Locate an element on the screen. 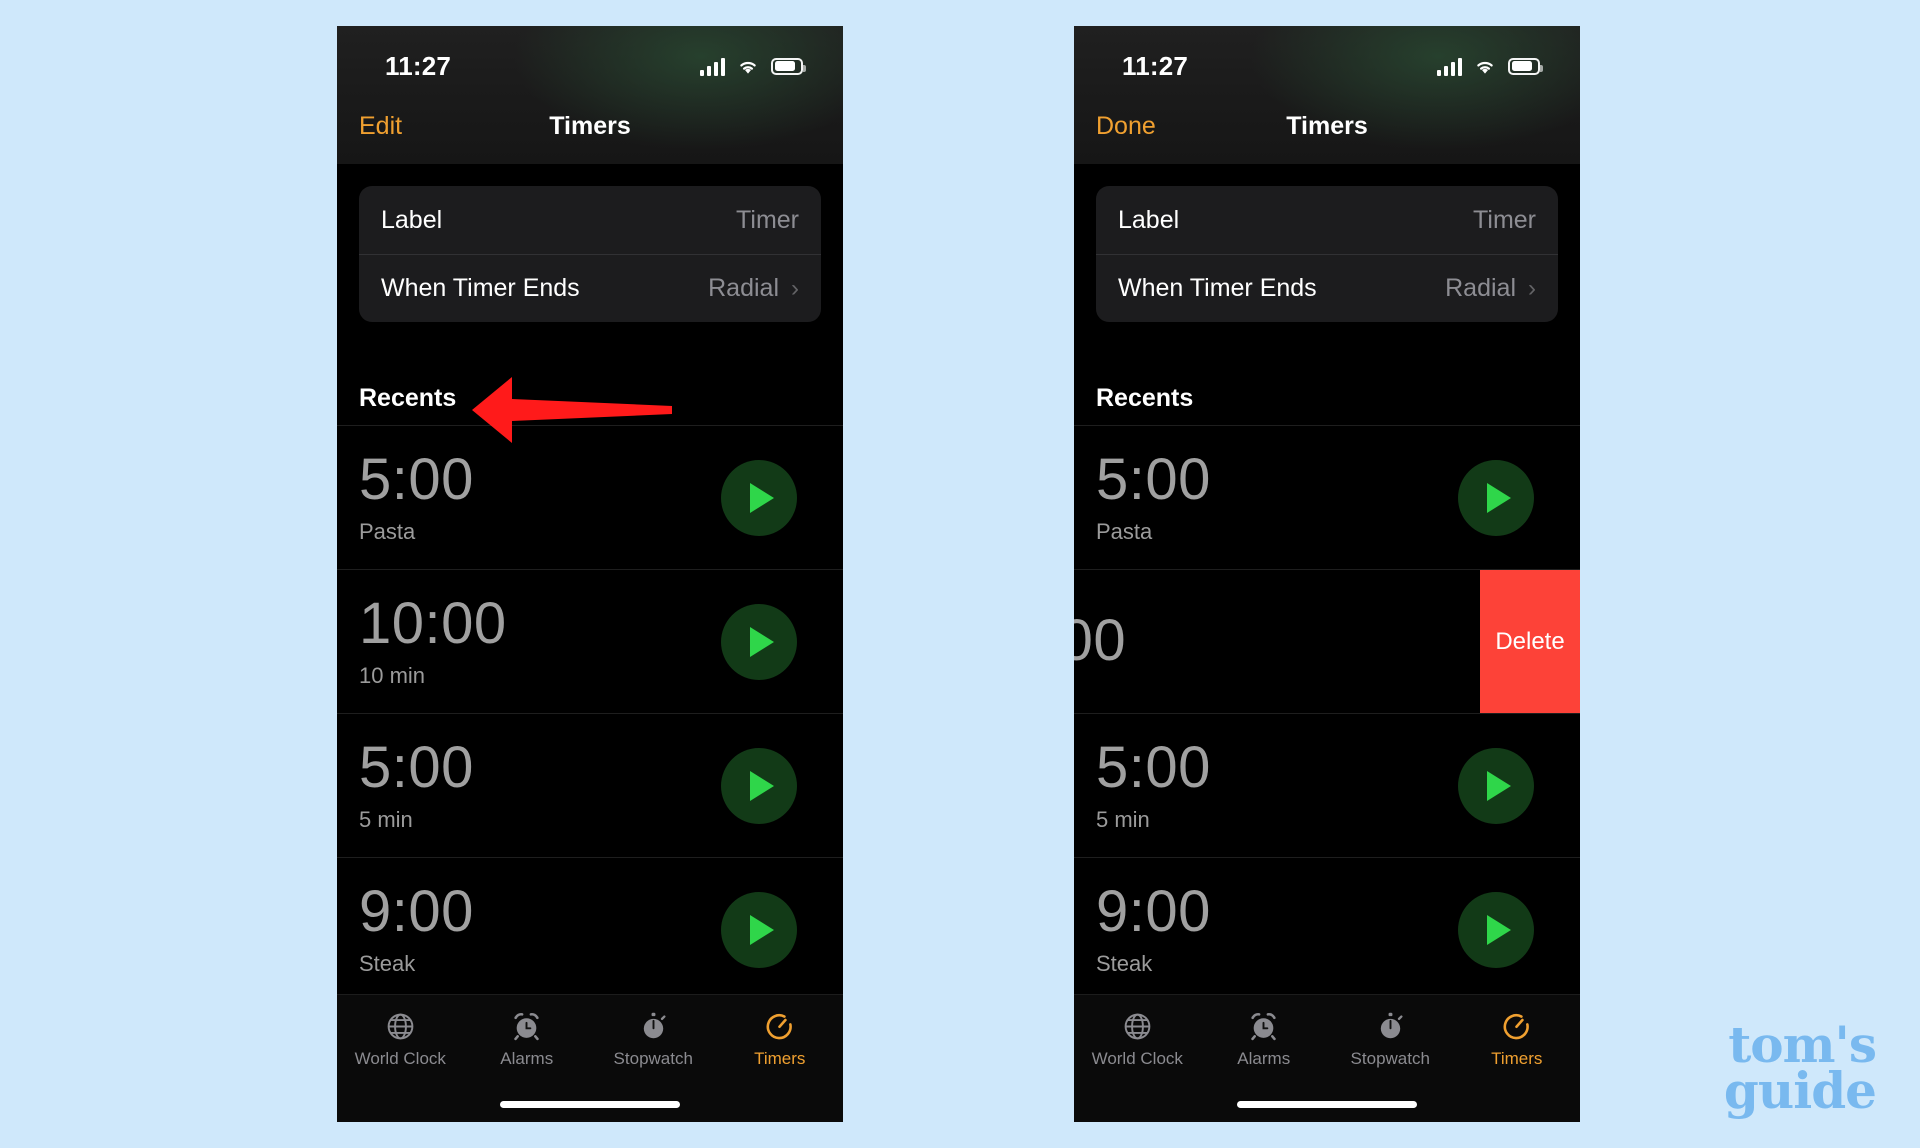 This screenshot has width=1920, height=1148. alarm-clock-icon is located at coordinates (1263, 1026).